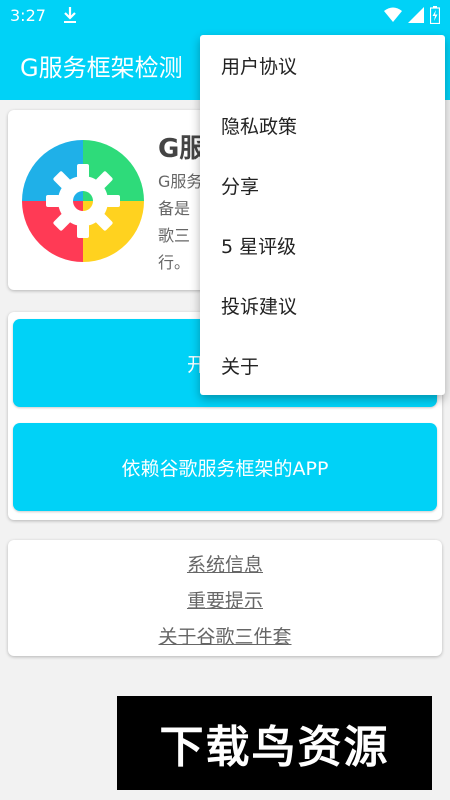 This screenshot has width=450, height=800. I want to click on menu-item-rate-5-stars: 5 星评级, so click(322, 245).